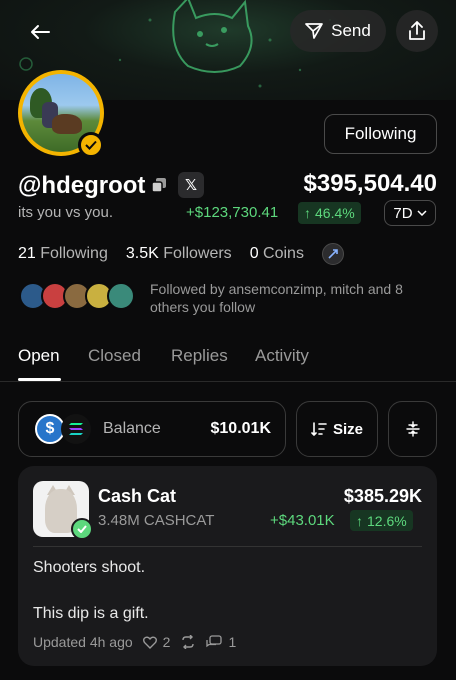  What do you see at coordinates (382, 496) in the screenshot?
I see `token-value: $385.29K` at bounding box center [382, 496].